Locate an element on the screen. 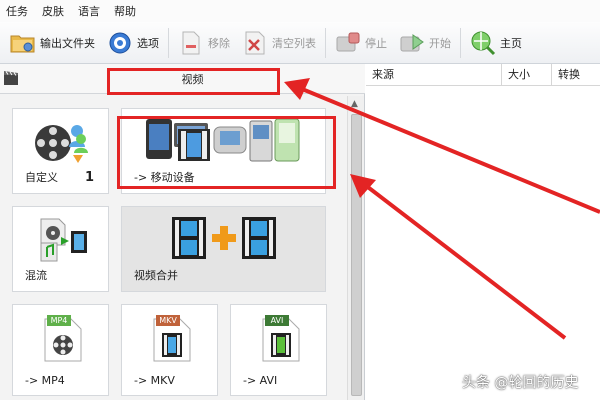 This screenshot has height=400, width=600. video-merge-tile: 视频合并 is located at coordinates (223, 249).